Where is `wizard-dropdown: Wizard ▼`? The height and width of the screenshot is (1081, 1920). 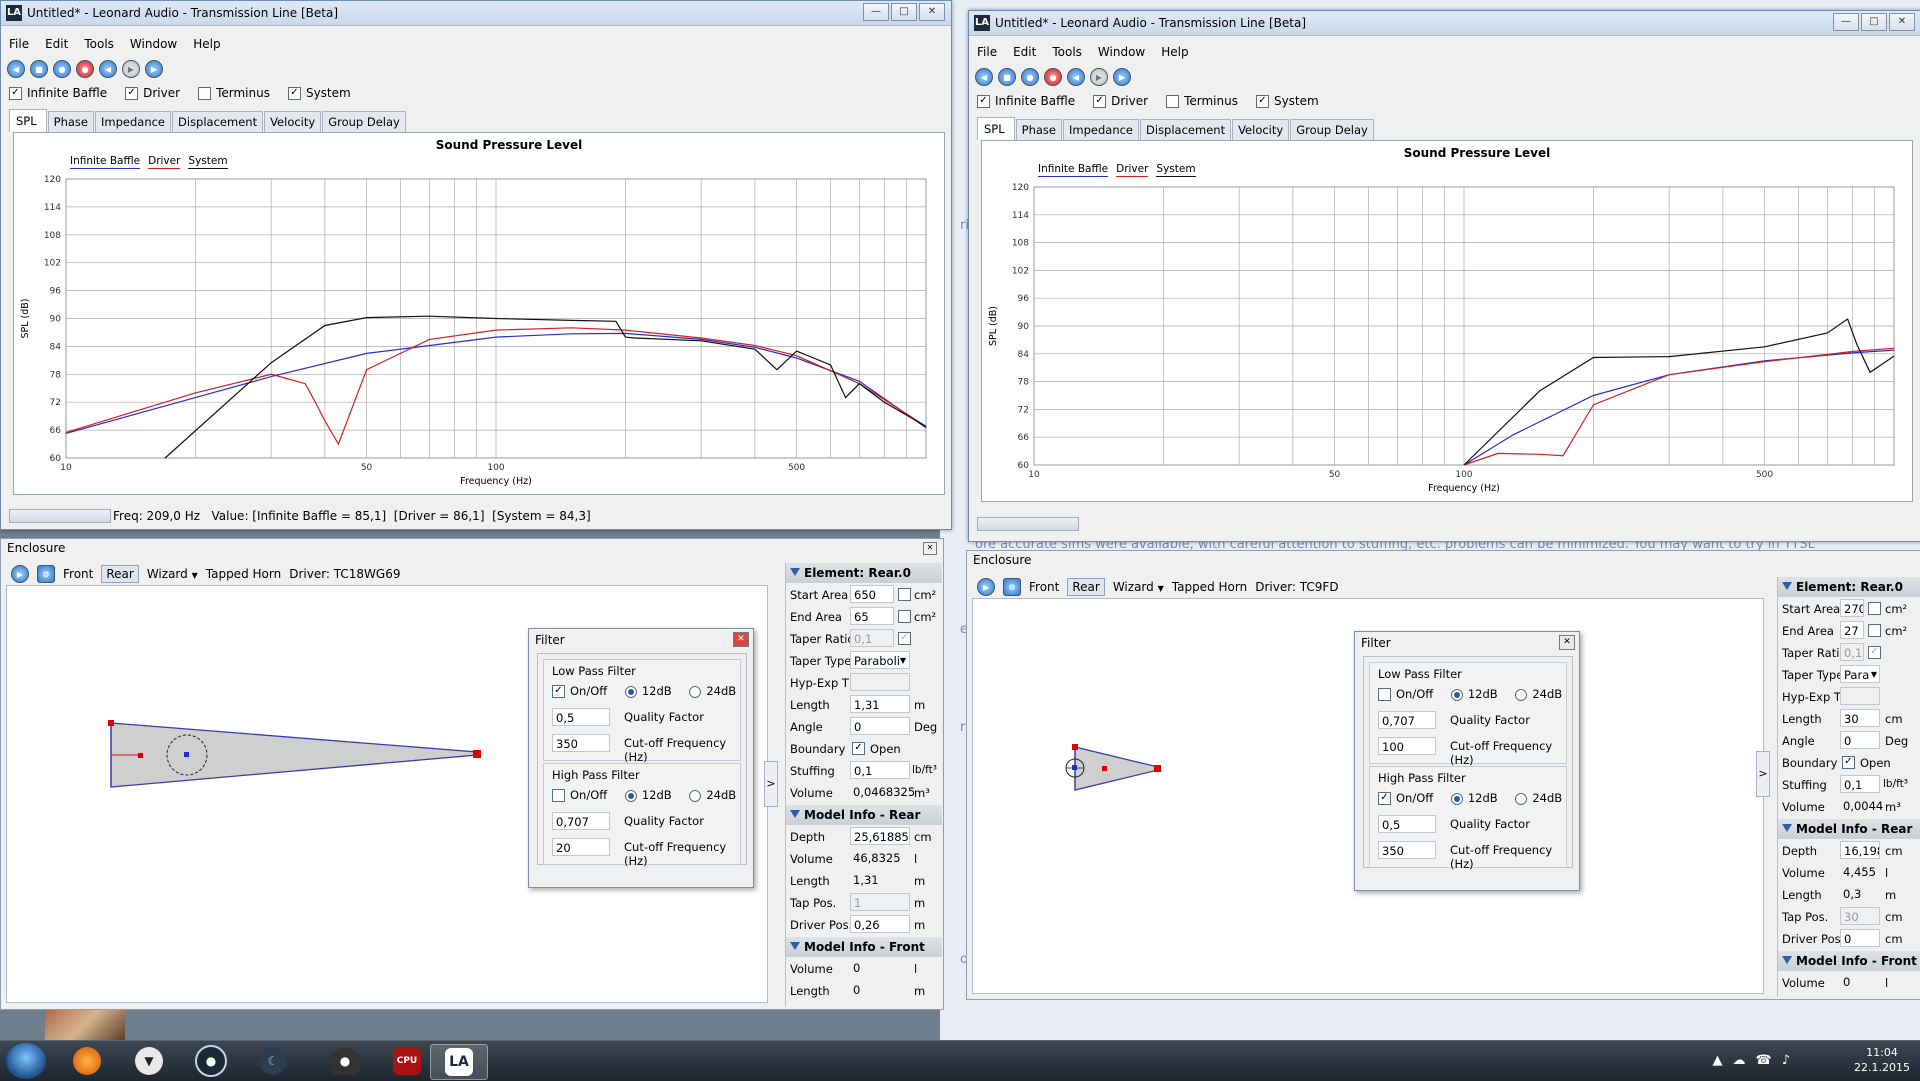
wizard-dropdown: Wizard ▼ is located at coordinates (1138, 587).